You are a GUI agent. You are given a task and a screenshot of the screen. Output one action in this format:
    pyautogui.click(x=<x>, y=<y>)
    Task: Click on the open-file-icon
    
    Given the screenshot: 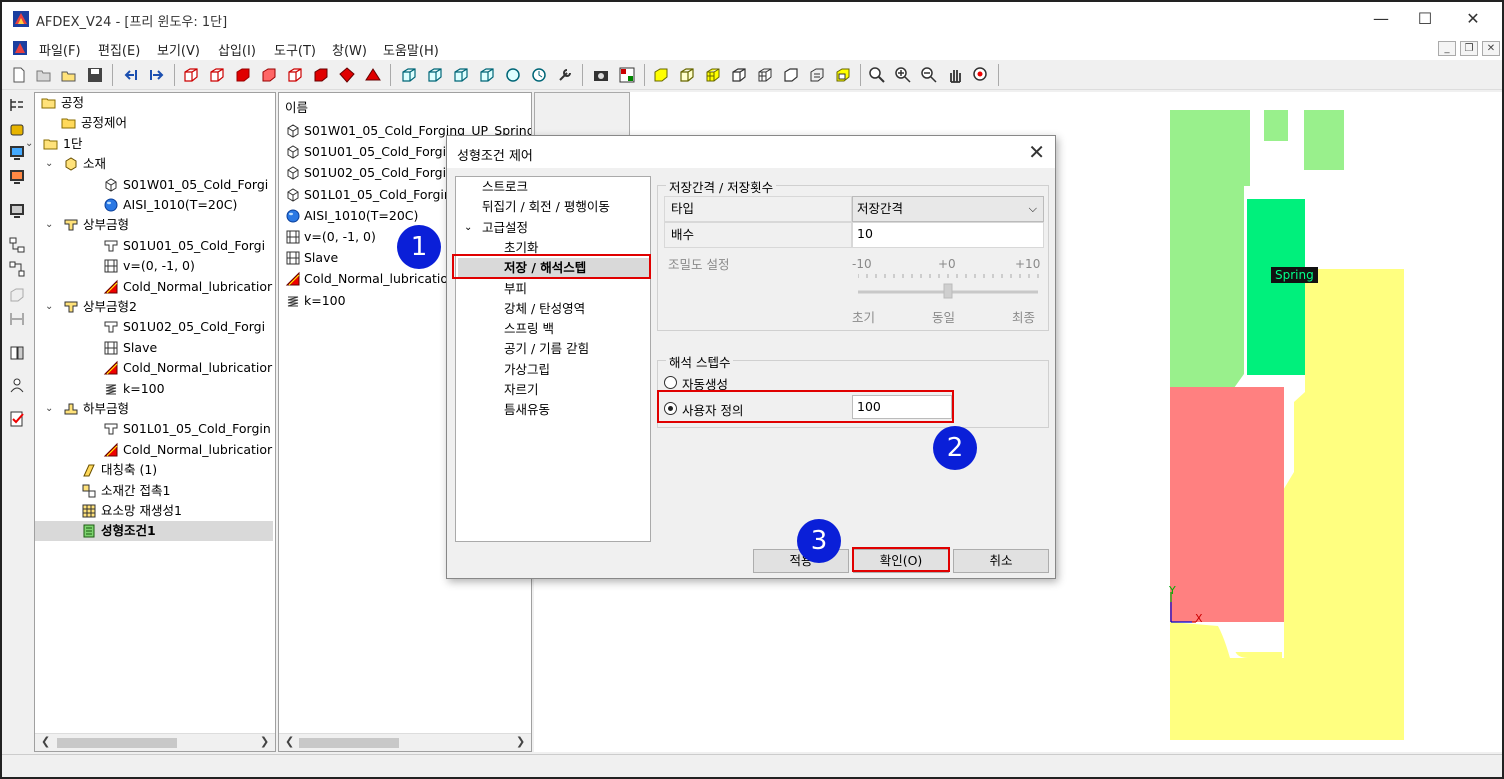 What is the action you would take?
    pyautogui.click(x=44, y=75)
    